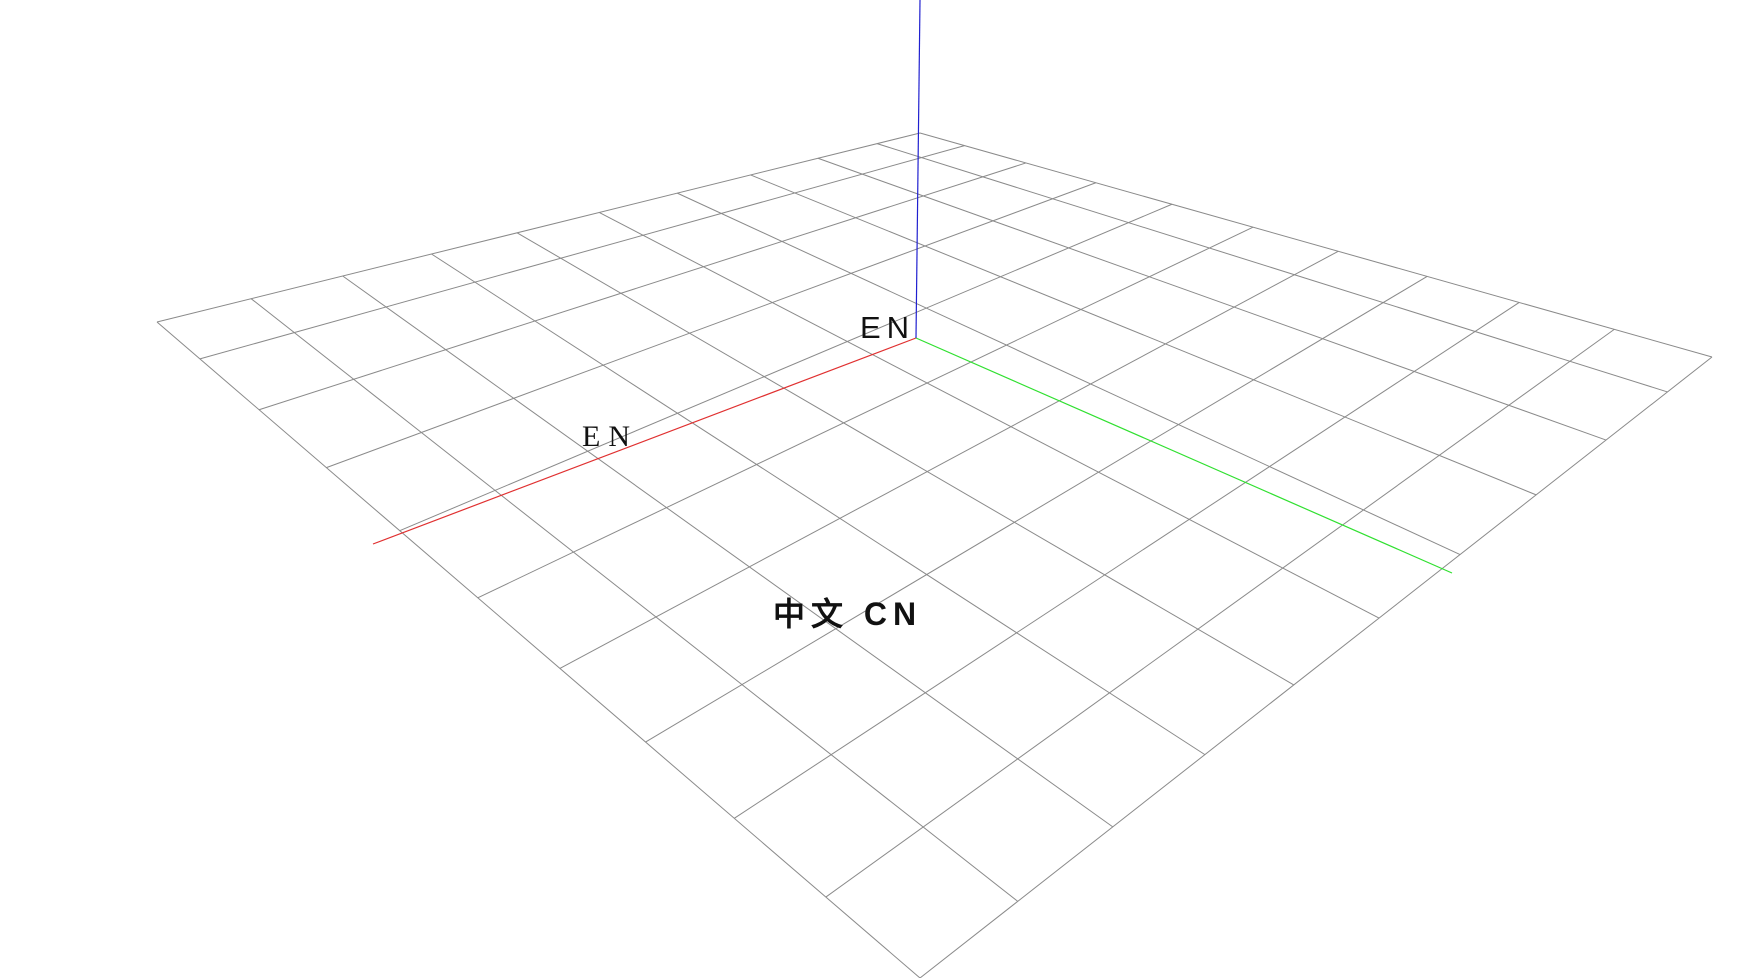 The width and height of the screenshot is (1739, 978). What do you see at coordinates (610, 436) in the screenshot?
I see `x-axis-label: EN` at bounding box center [610, 436].